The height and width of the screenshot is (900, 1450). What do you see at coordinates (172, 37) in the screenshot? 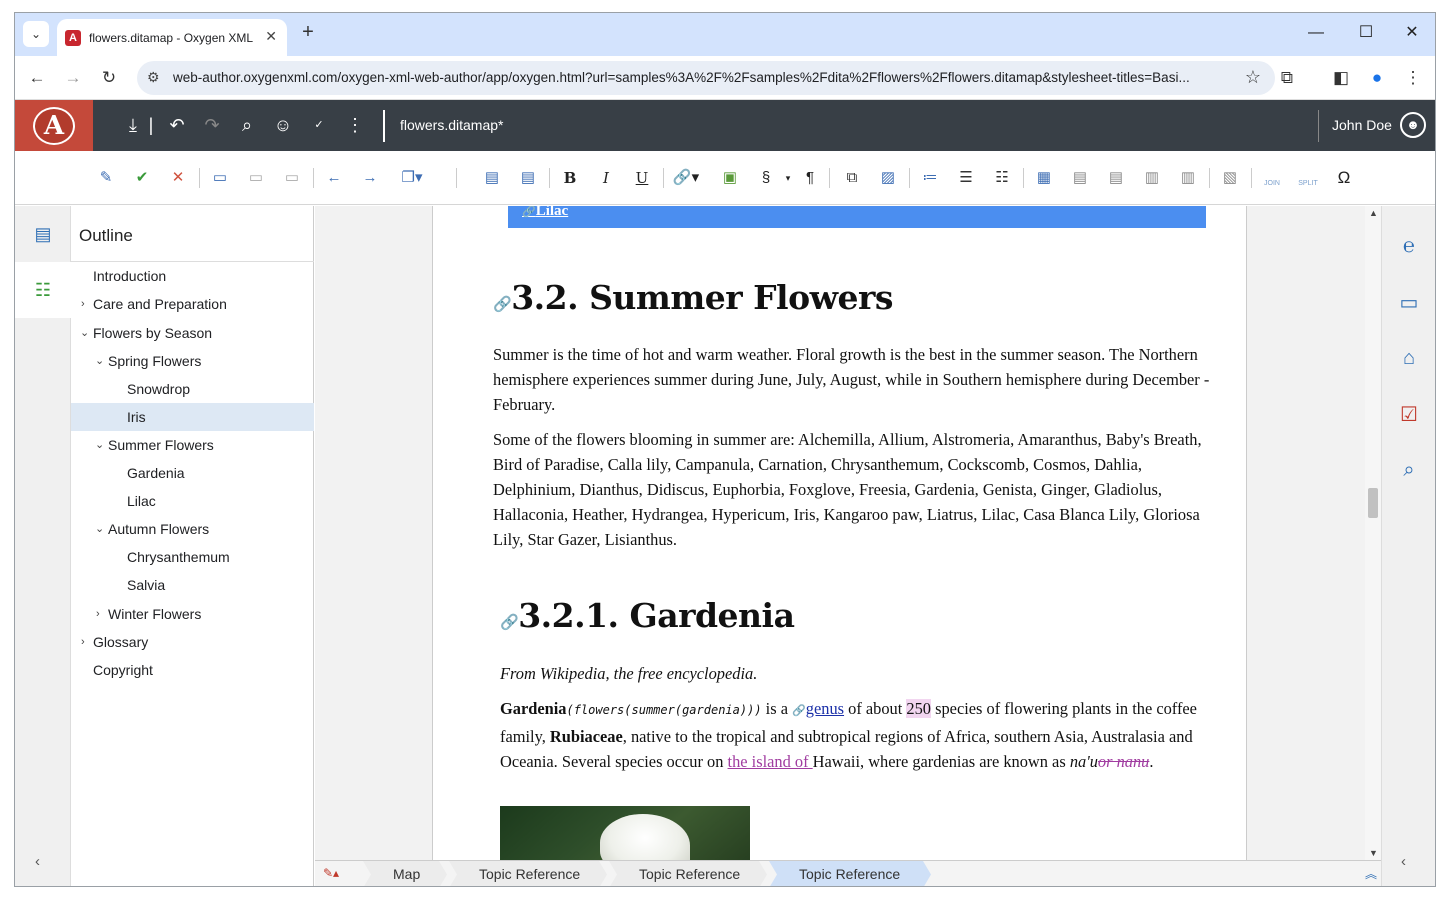
I see `browser-tab: A flowers.ditamap - Oxygen XML ✕` at bounding box center [172, 37].